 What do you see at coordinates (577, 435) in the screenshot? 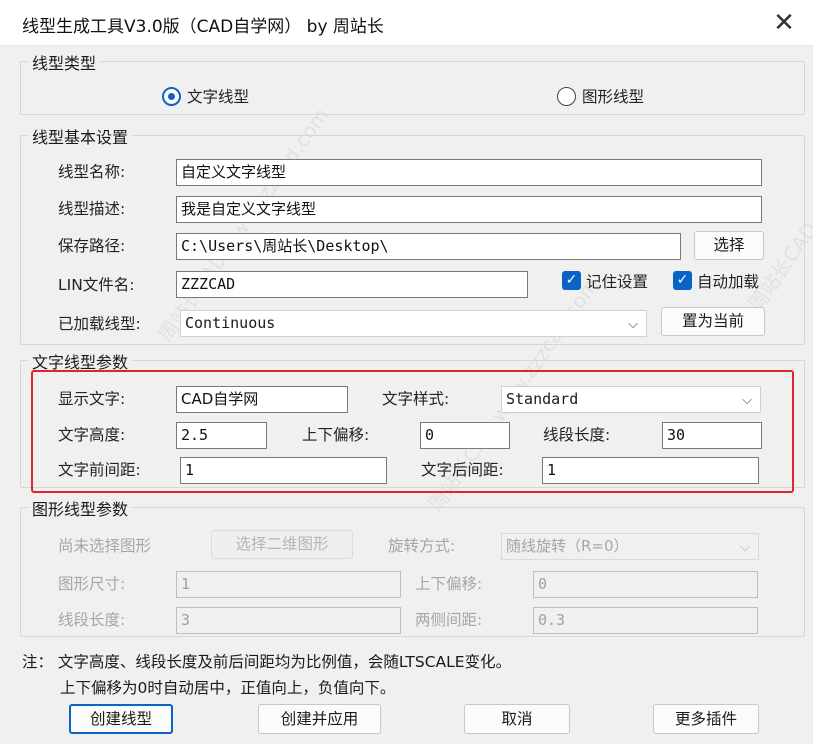
I see `segment-length-label: 线段长度:` at bounding box center [577, 435].